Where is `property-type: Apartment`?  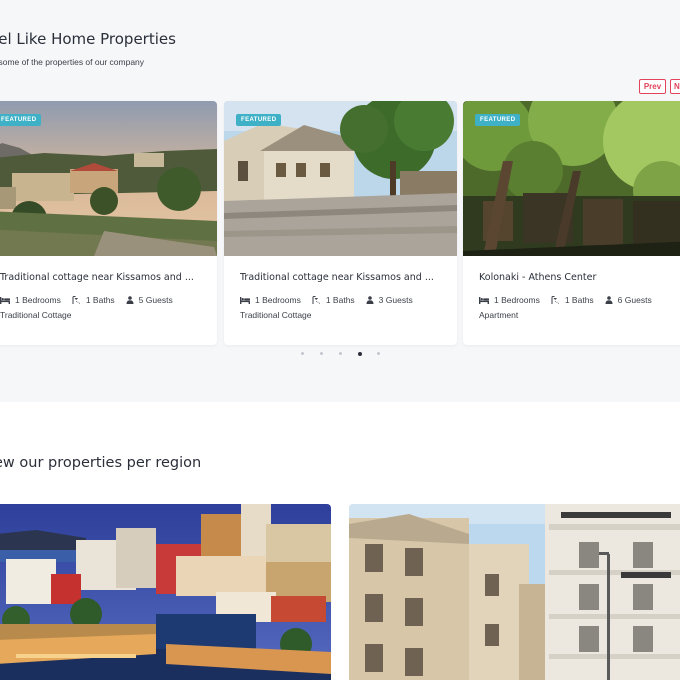 property-type: Apartment is located at coordinates (499, 315).